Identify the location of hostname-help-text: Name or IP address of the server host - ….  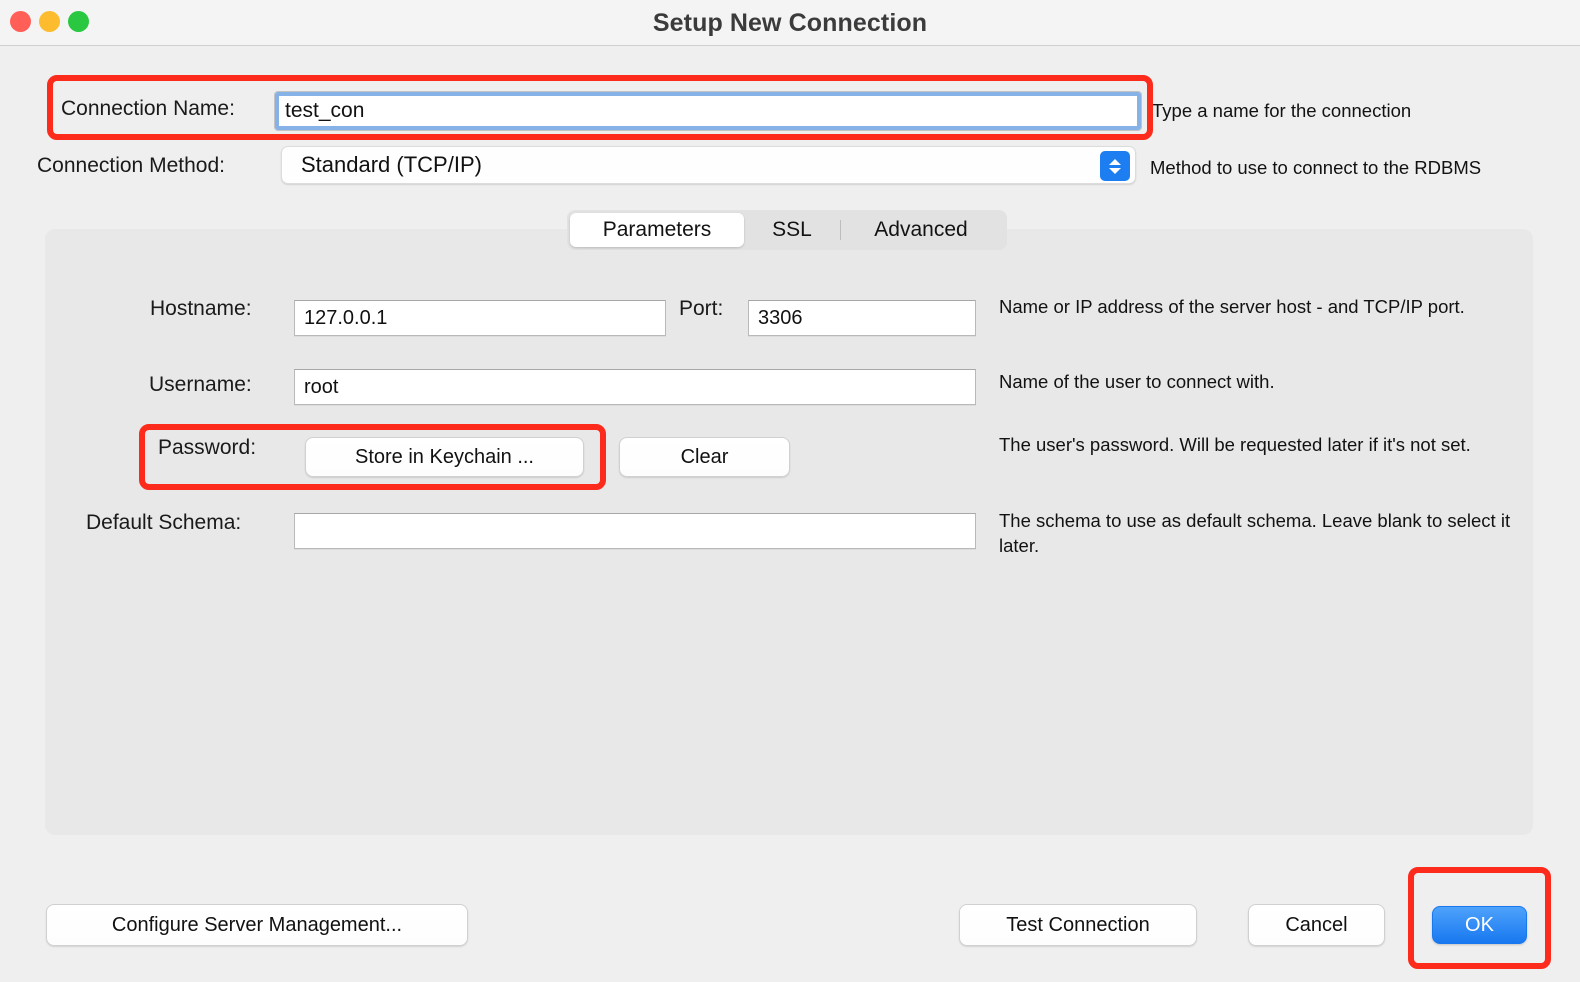
(1232, 306).